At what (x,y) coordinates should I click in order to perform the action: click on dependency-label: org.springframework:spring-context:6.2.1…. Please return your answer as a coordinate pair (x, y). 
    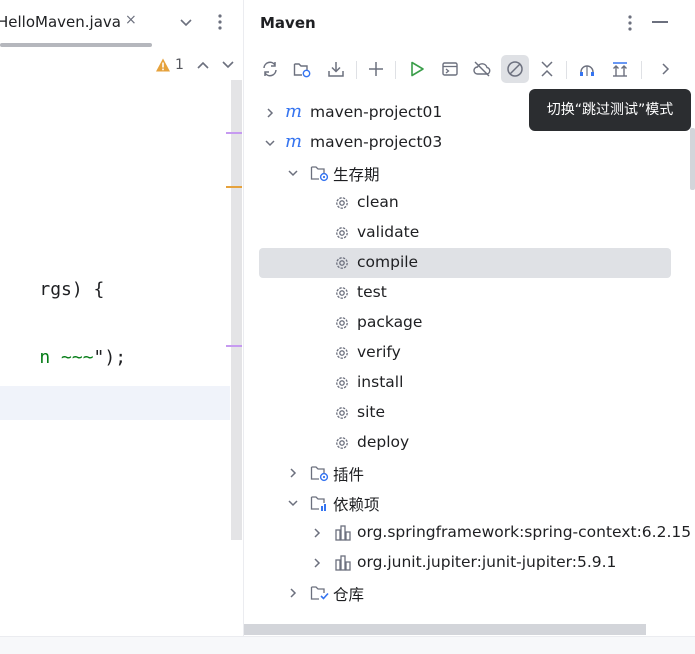
    Looking at the image, I should click on (524, 532).